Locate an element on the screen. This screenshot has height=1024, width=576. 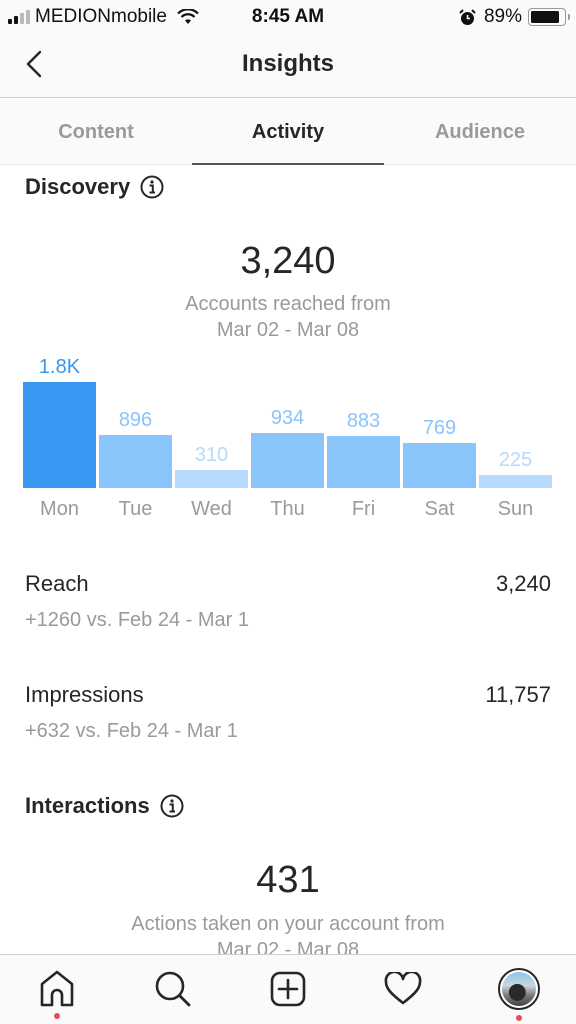
bar-sun is located at coordinates (515, 481).